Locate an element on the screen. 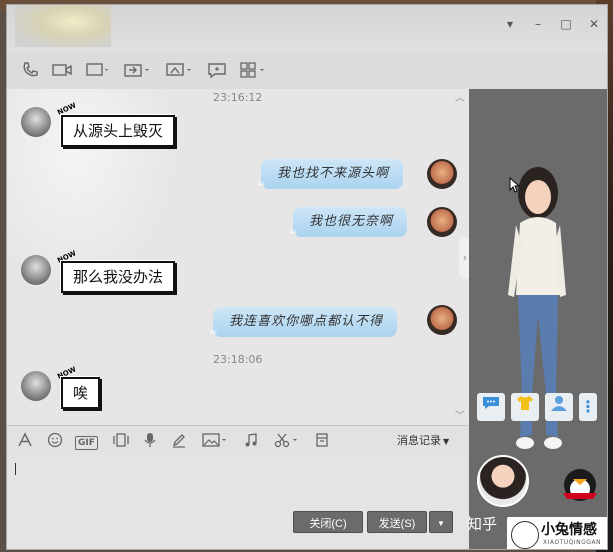 The width and height of the screenshot is (613, 552). gif-icon: GIF is located at coordinates (86, 443).